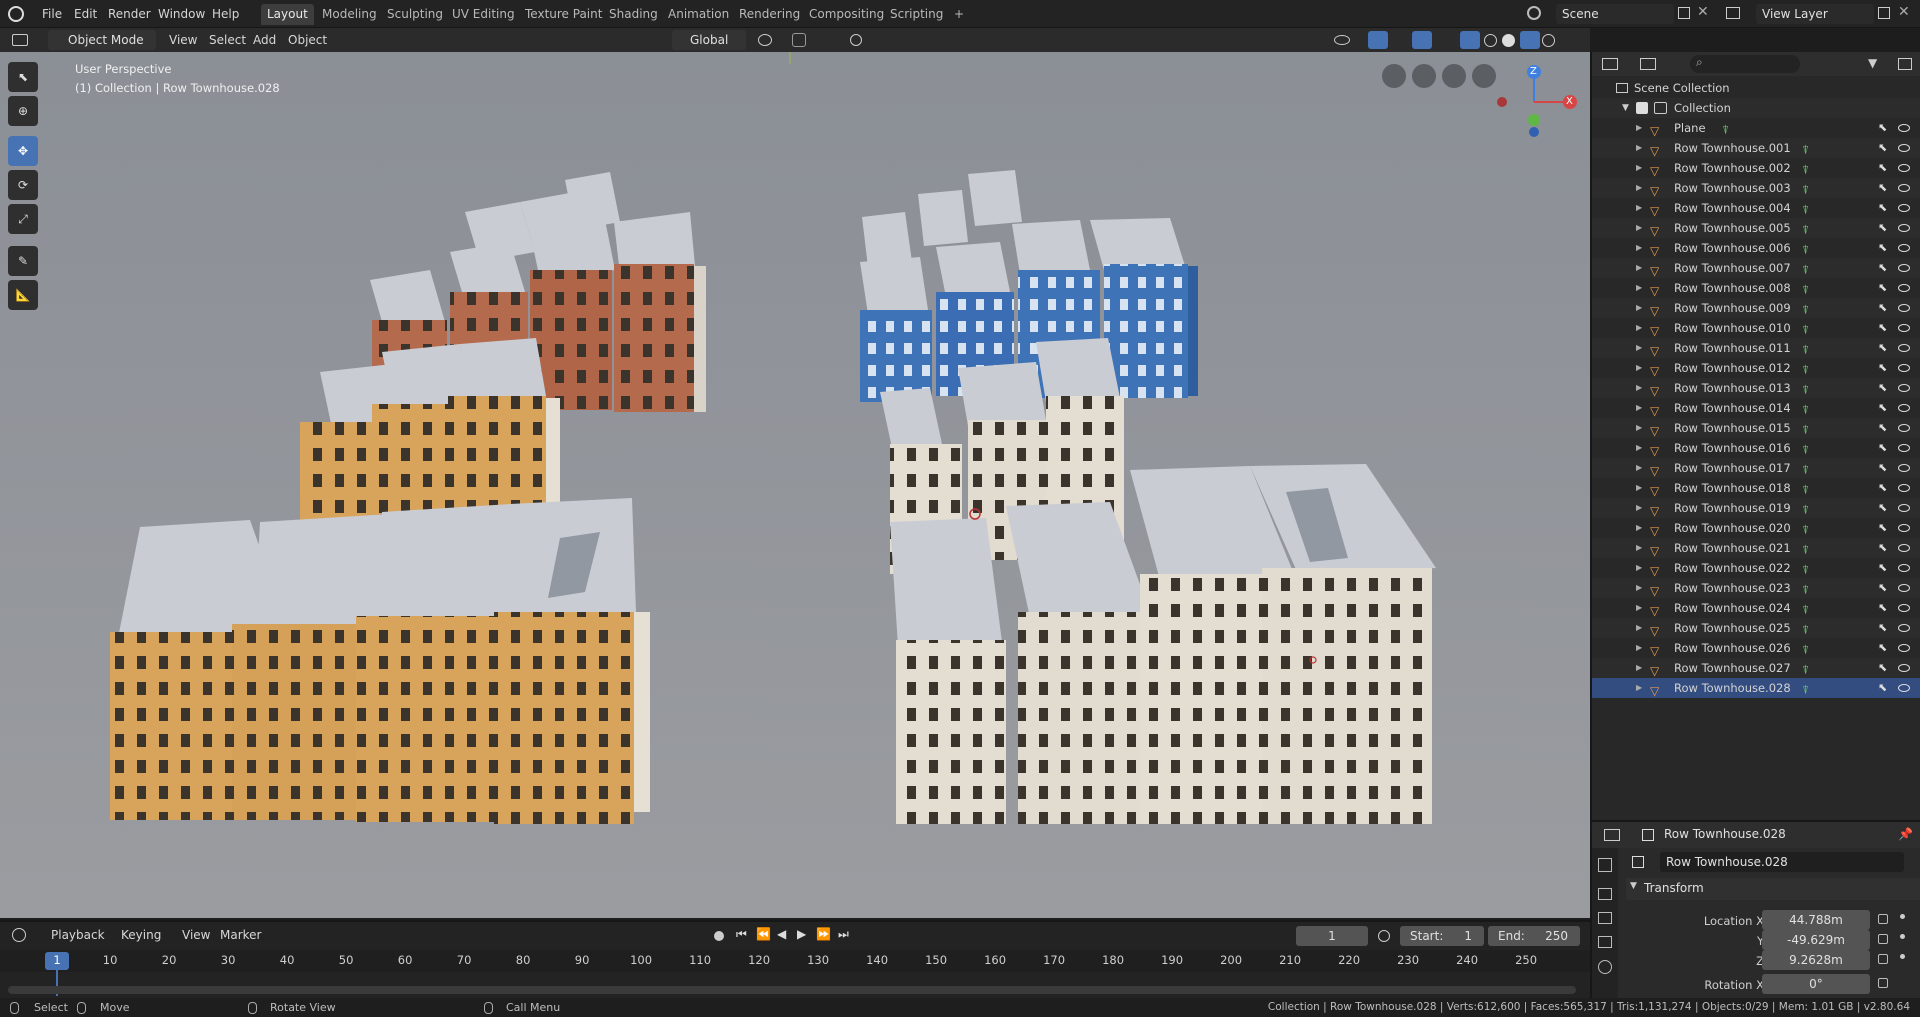  What do you see at coordinates (1342, 40) in the screenshot?
I see `visibility-icon` at bounding box center [1342, 40].